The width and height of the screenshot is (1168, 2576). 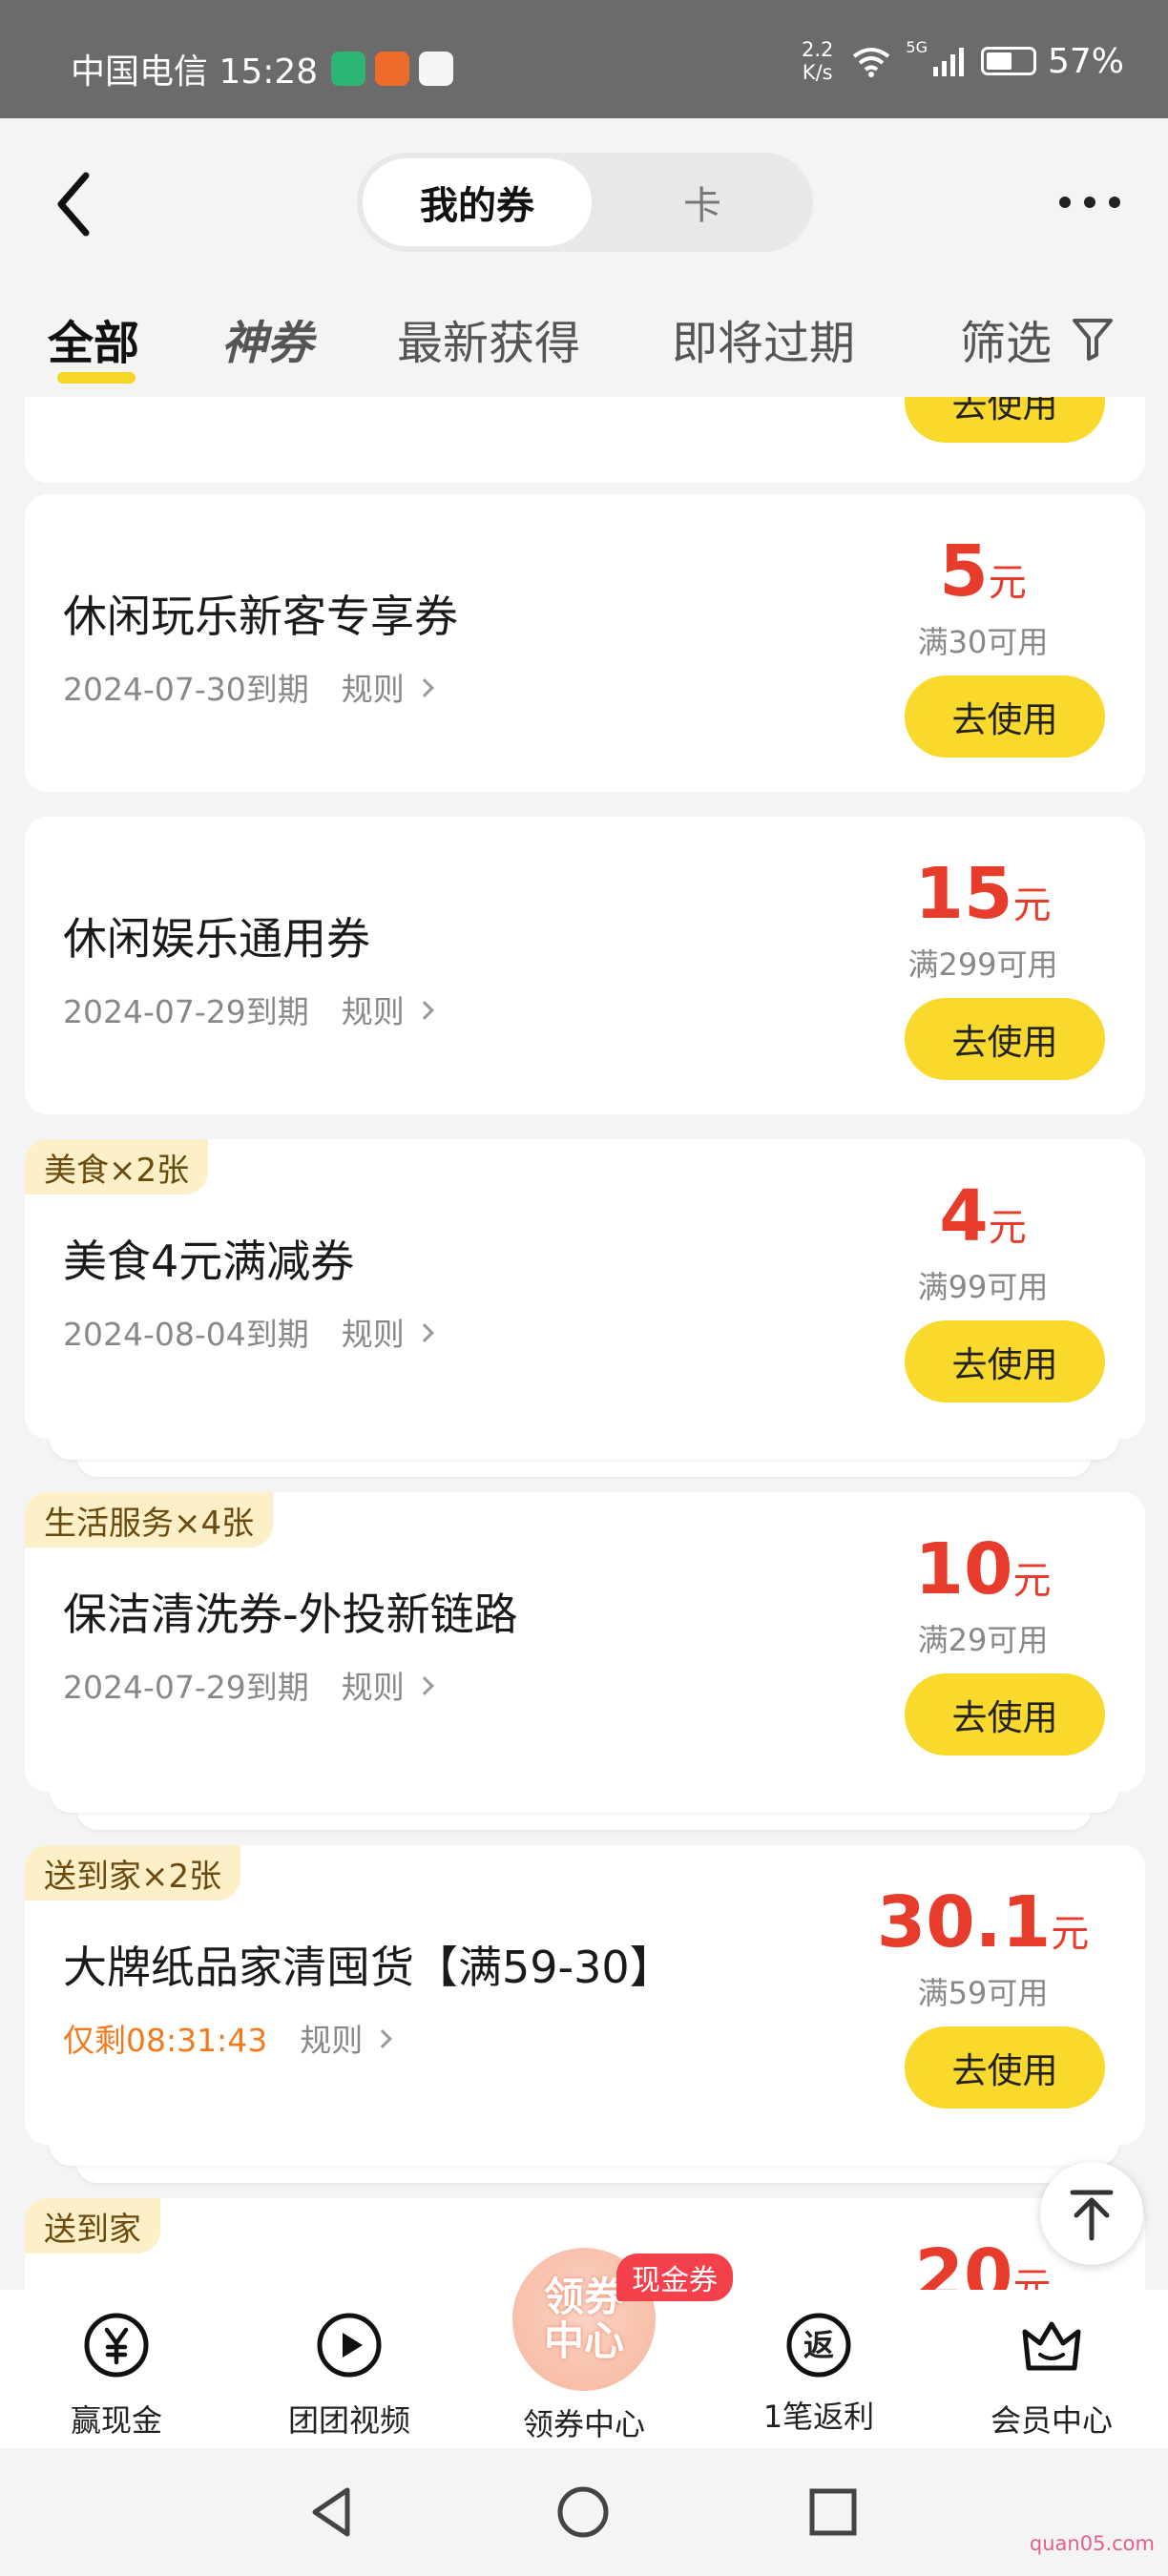 I want to click on nav-member-center: 会员中心, so click(x=1051, y=2376).